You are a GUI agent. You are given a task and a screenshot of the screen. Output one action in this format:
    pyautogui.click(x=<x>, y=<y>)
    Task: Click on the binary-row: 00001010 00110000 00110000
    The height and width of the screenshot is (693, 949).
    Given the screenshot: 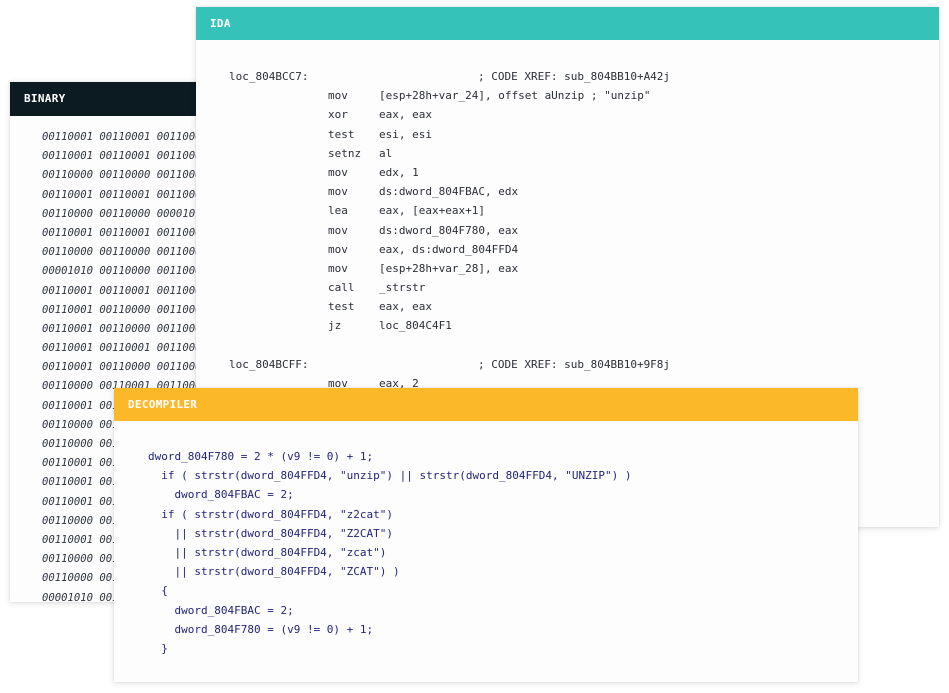 What is the action you would take?
    pyautogui.click(x=125, y=271)
    